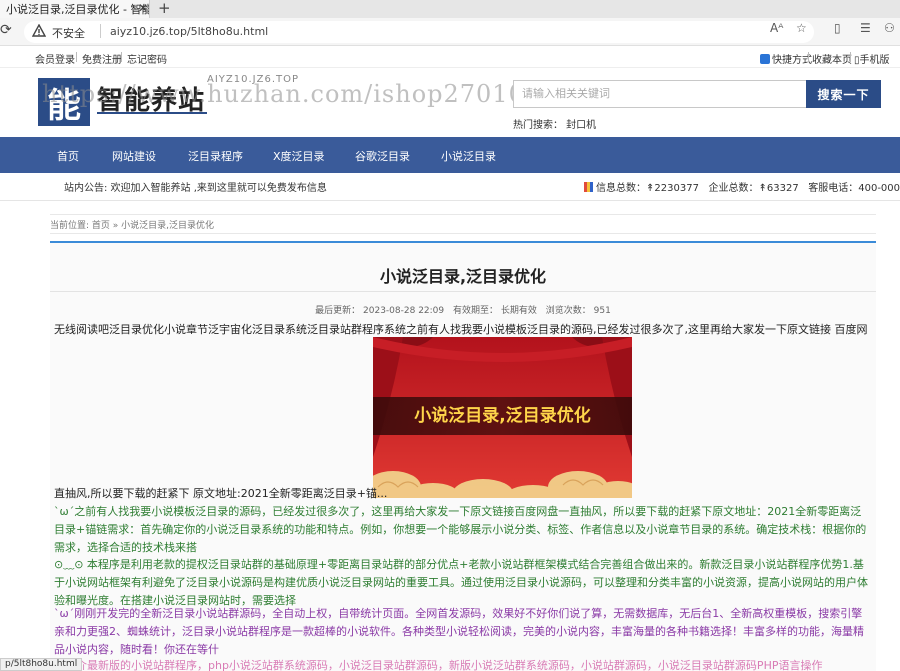 The width and height of the screenshot is (900, 671). Describe the element at coordinates (578, 311) in the screenshot. I see `view-count: 浏览次数： 951` at that location.